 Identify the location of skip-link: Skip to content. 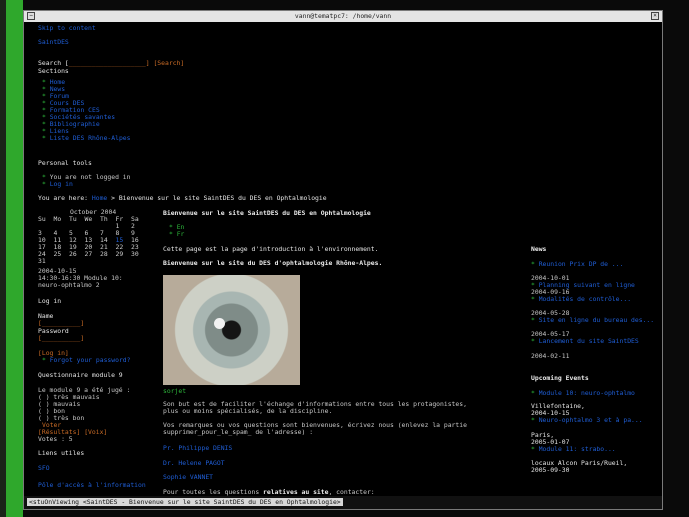
(67, 28).